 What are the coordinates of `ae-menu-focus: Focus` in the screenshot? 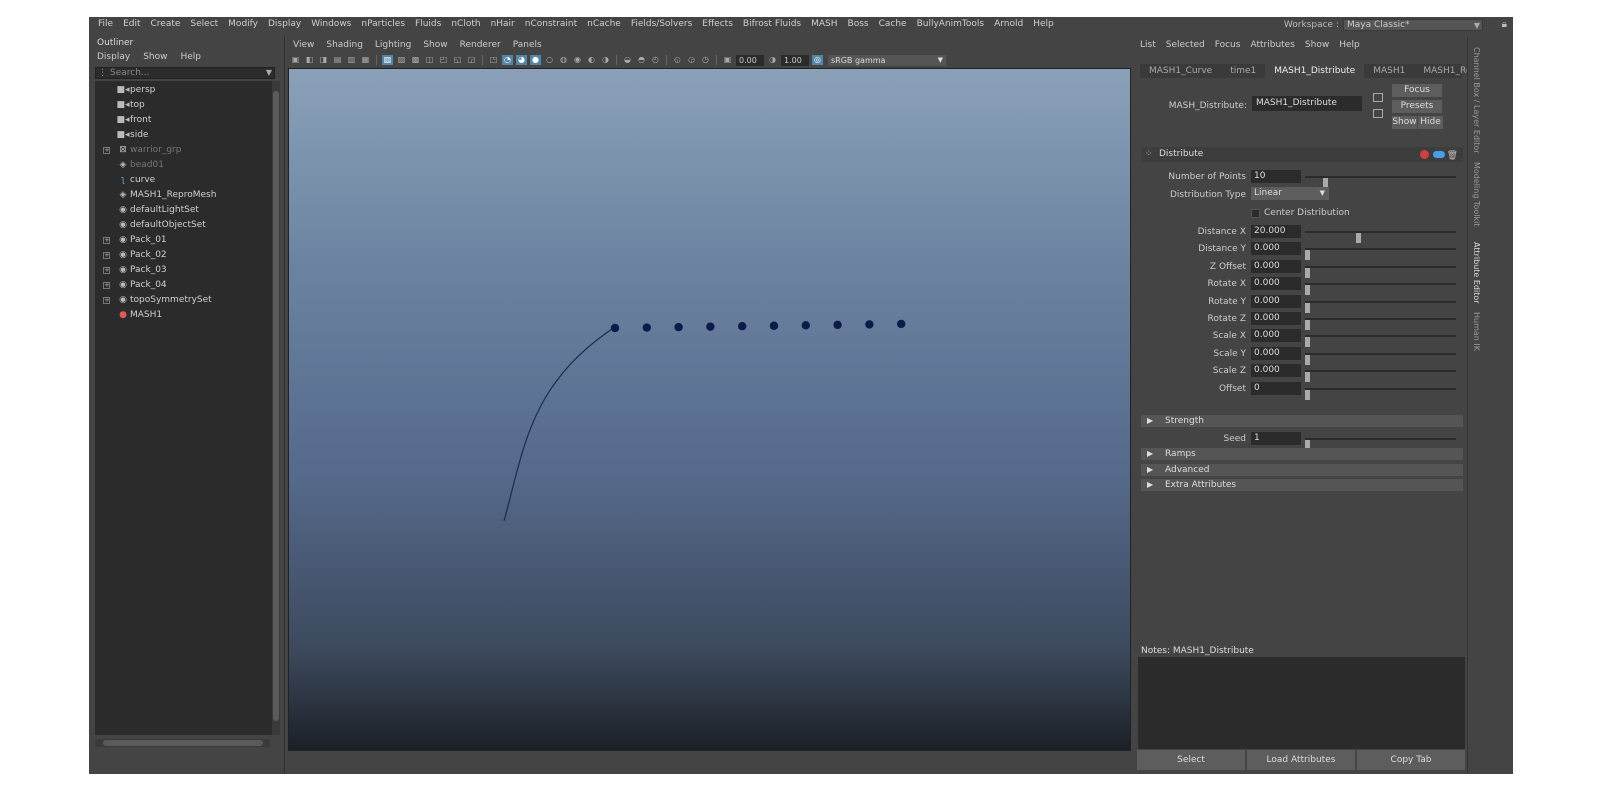 It's located at (1228, 45).